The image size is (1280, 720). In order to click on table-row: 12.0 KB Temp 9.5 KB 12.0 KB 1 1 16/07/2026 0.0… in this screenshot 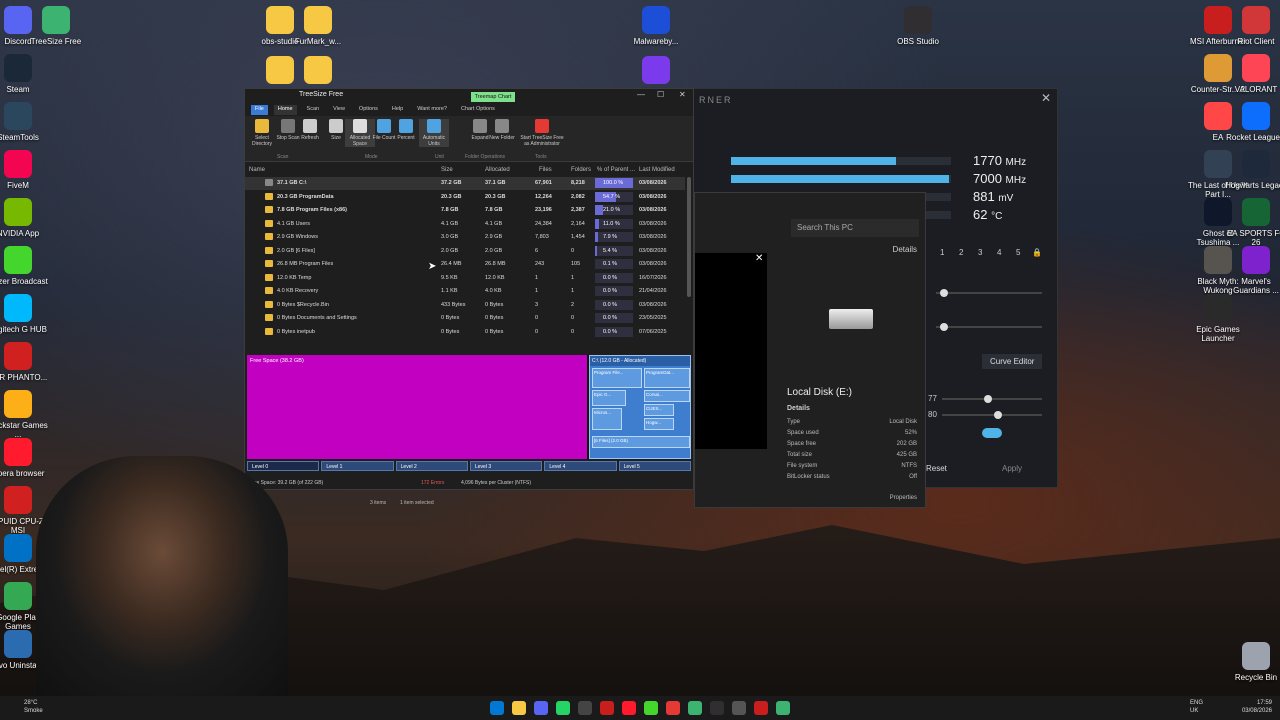, I will do `click(465, 278)`.